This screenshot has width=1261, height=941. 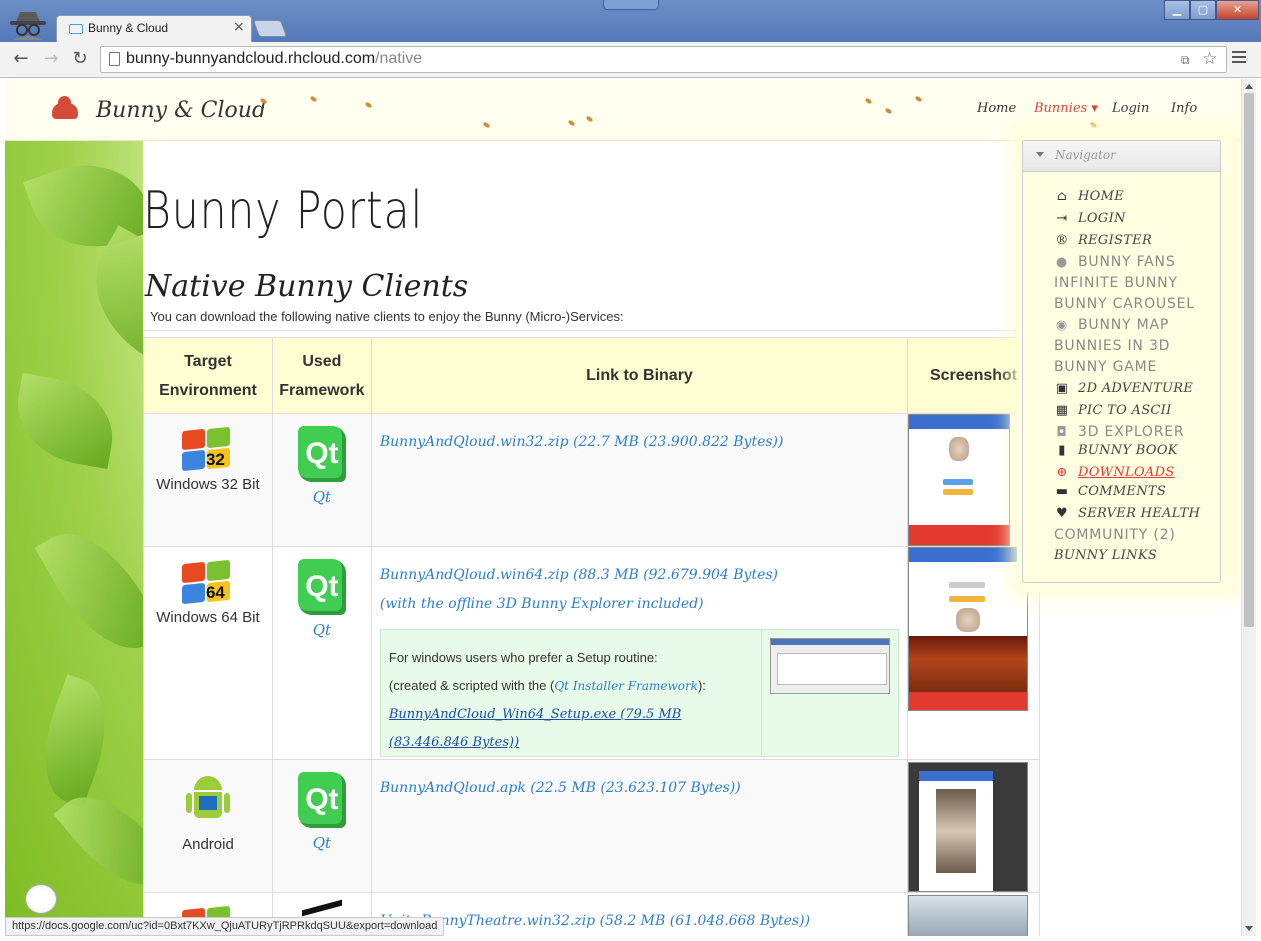 I want to click on divider, so click(x=591, y=330).